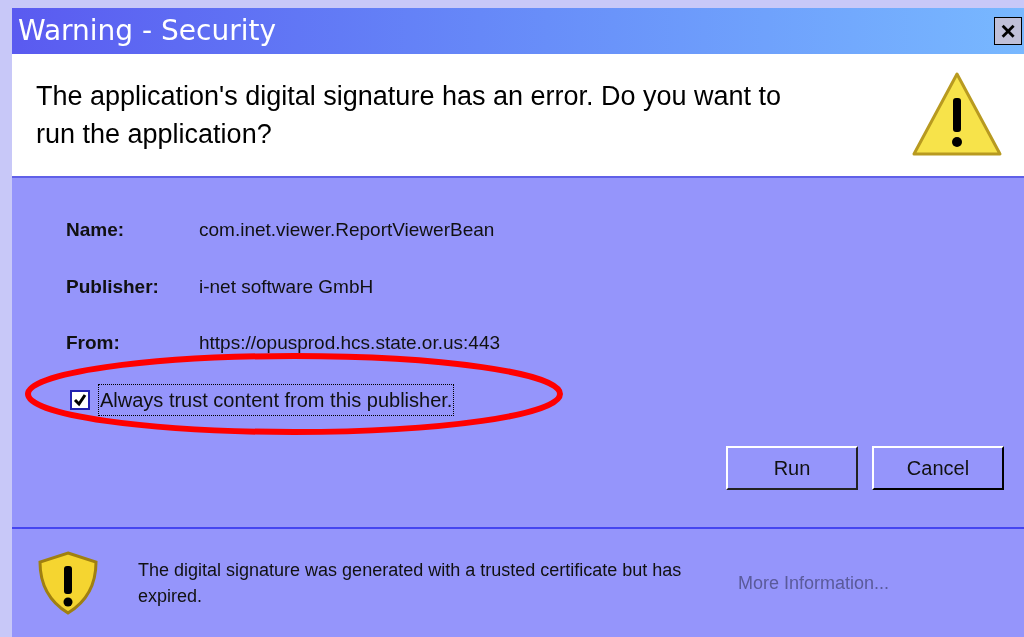 The width and height of the screenshot is (1024, 637). What do you see at coordinates (286, 286) in the screenshot?
I see `field-value: i-net software GmbH` at bounding box center [286, 286].